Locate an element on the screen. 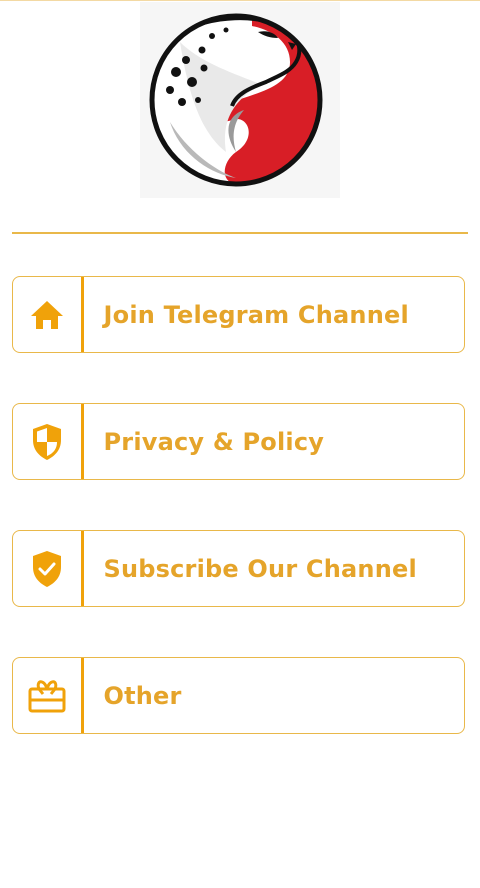  menu-item-label: Other is located at coordinates (142, 695).